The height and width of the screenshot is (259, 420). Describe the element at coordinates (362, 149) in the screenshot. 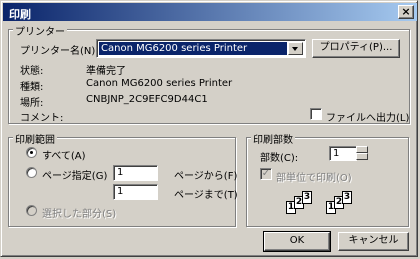

I see `spin-up-button` at that location.